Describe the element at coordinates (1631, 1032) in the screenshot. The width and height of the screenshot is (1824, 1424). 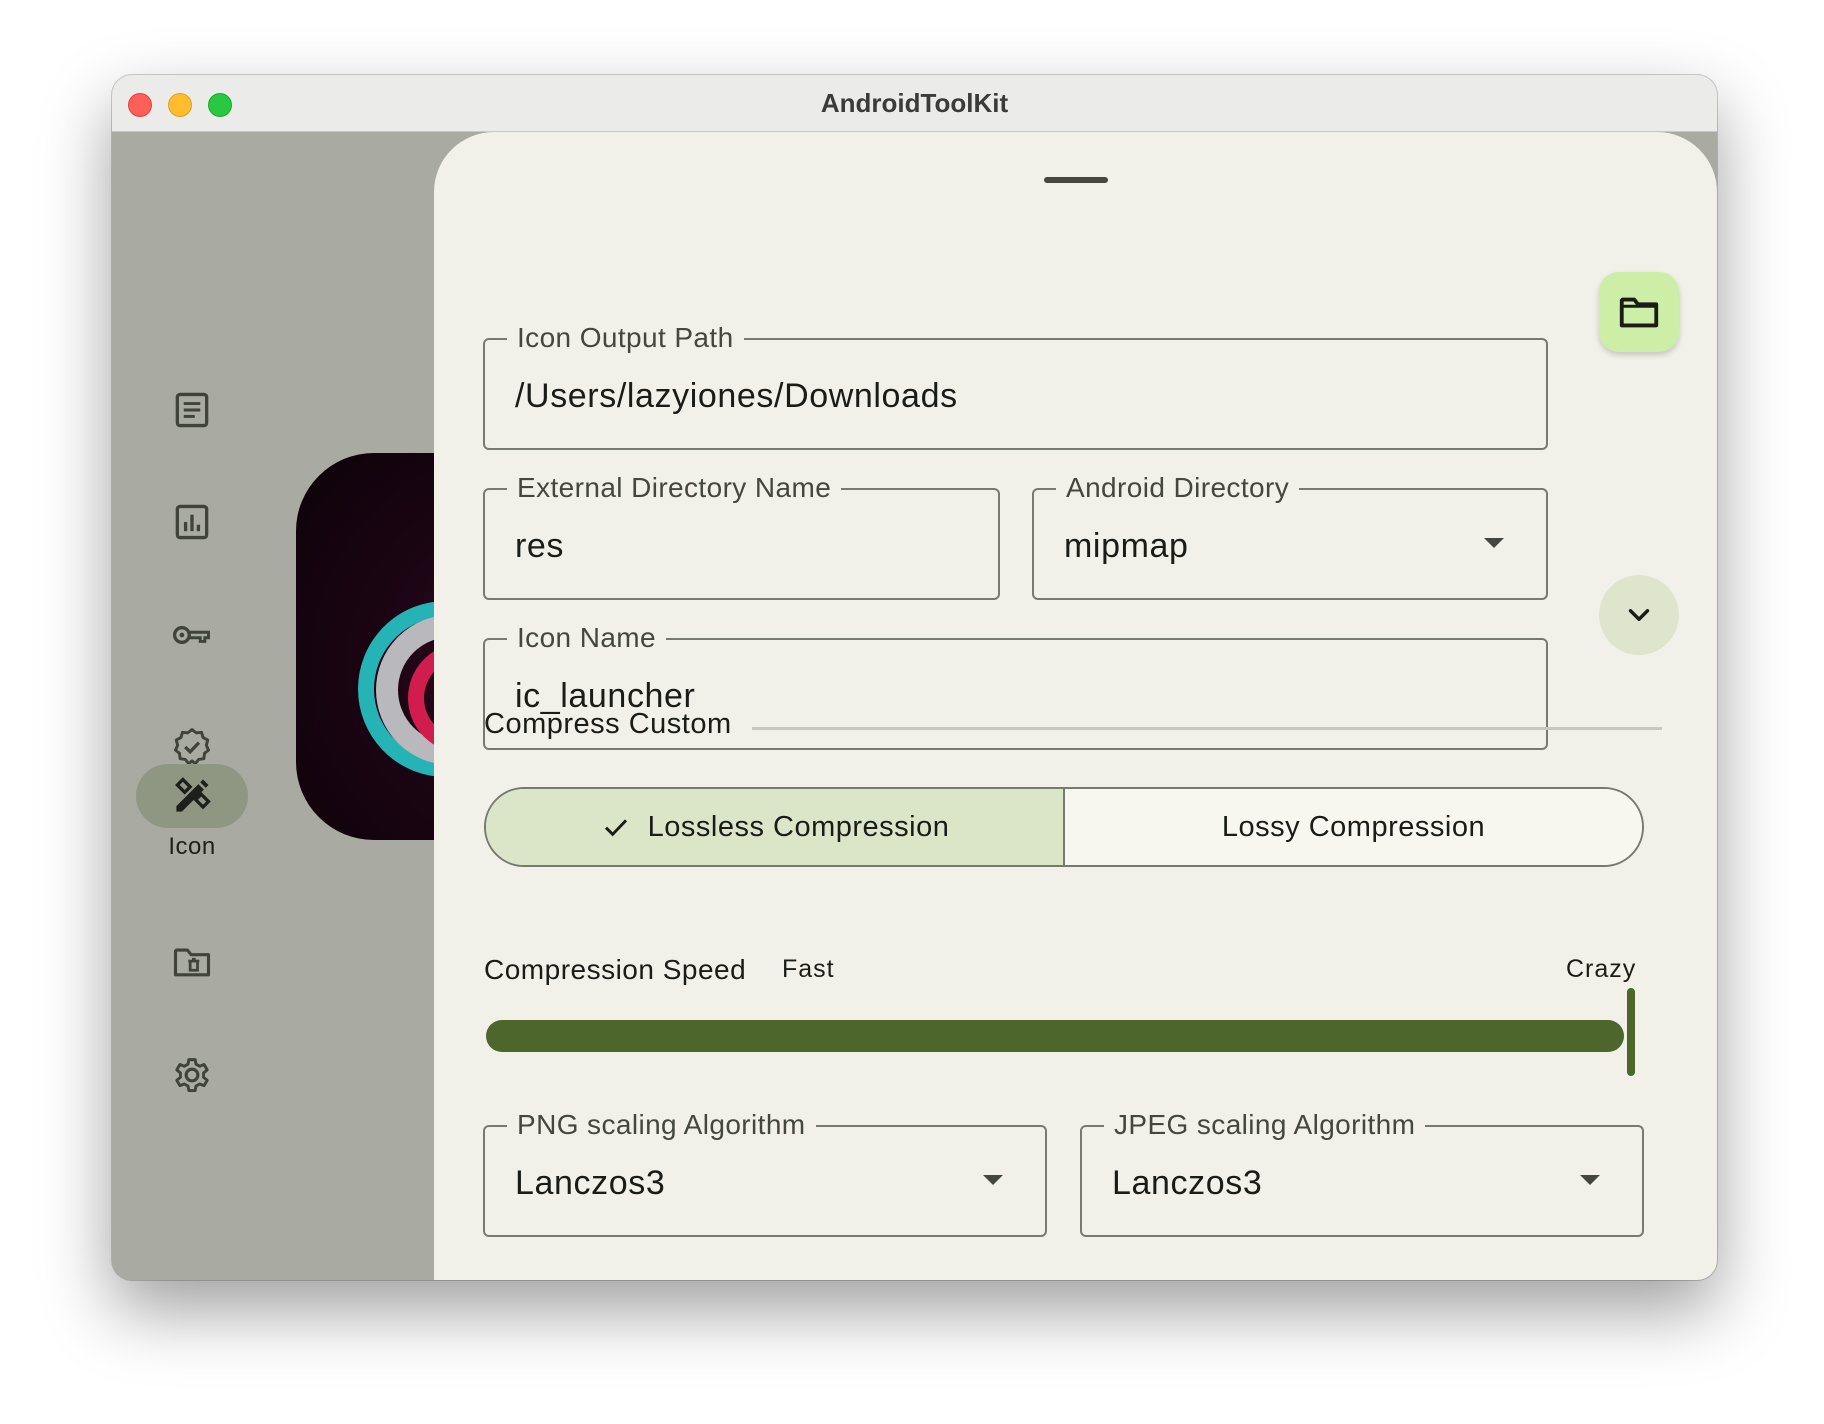
I see `slider-thumb` at that location.